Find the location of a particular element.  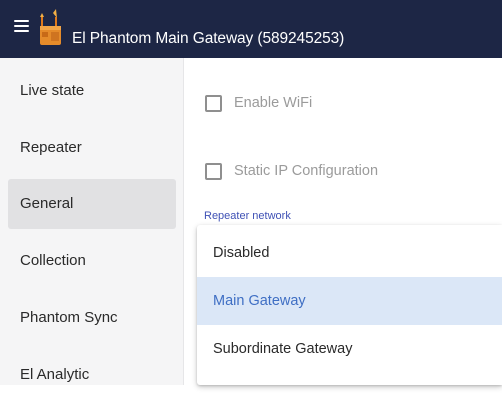

sidebar-item-el-analytic: El Analytic is located at coordinates (92, 375).